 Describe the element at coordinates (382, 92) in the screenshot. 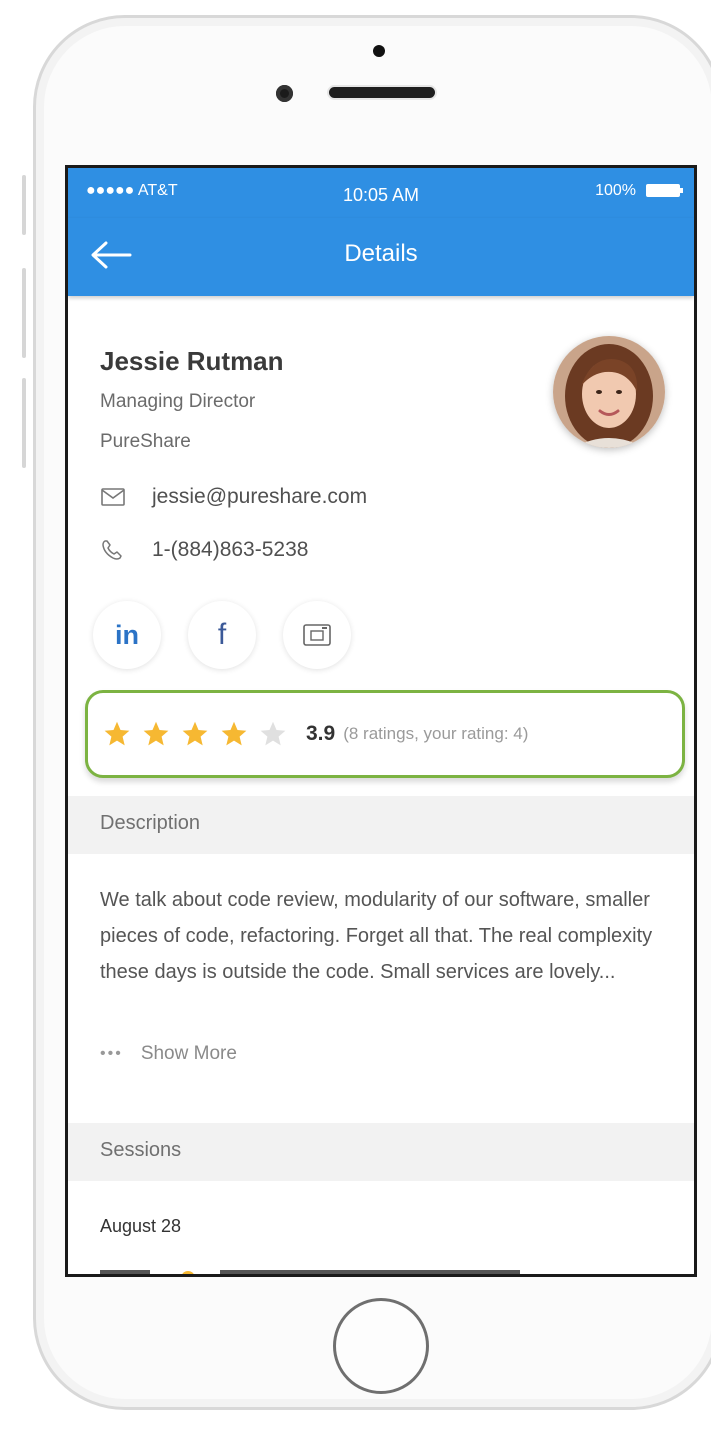

I see `earpiece-speaker` at that location.